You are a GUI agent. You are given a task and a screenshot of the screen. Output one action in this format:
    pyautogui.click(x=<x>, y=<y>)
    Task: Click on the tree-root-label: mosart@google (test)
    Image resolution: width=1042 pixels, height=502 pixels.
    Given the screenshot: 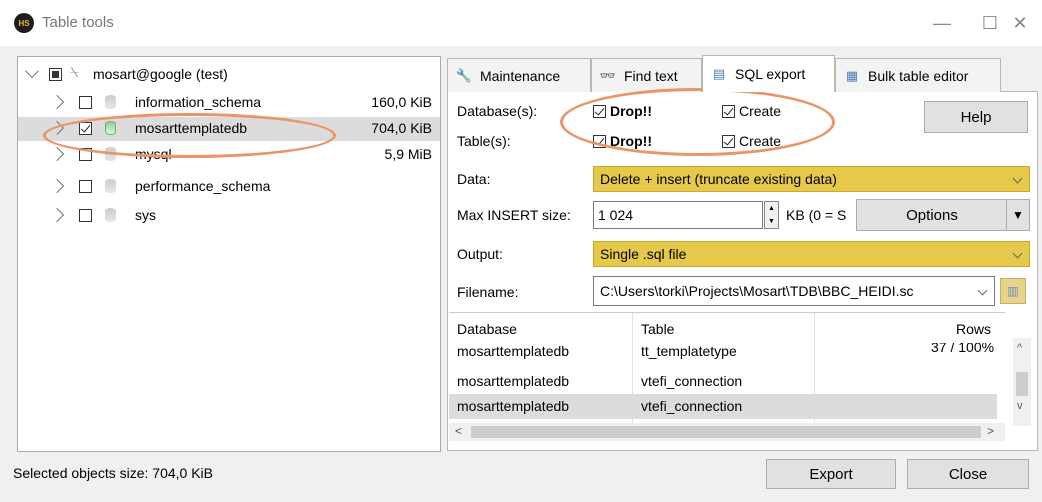 What is the action you would take?
    pyautogui.click(x=160, y=74)
    